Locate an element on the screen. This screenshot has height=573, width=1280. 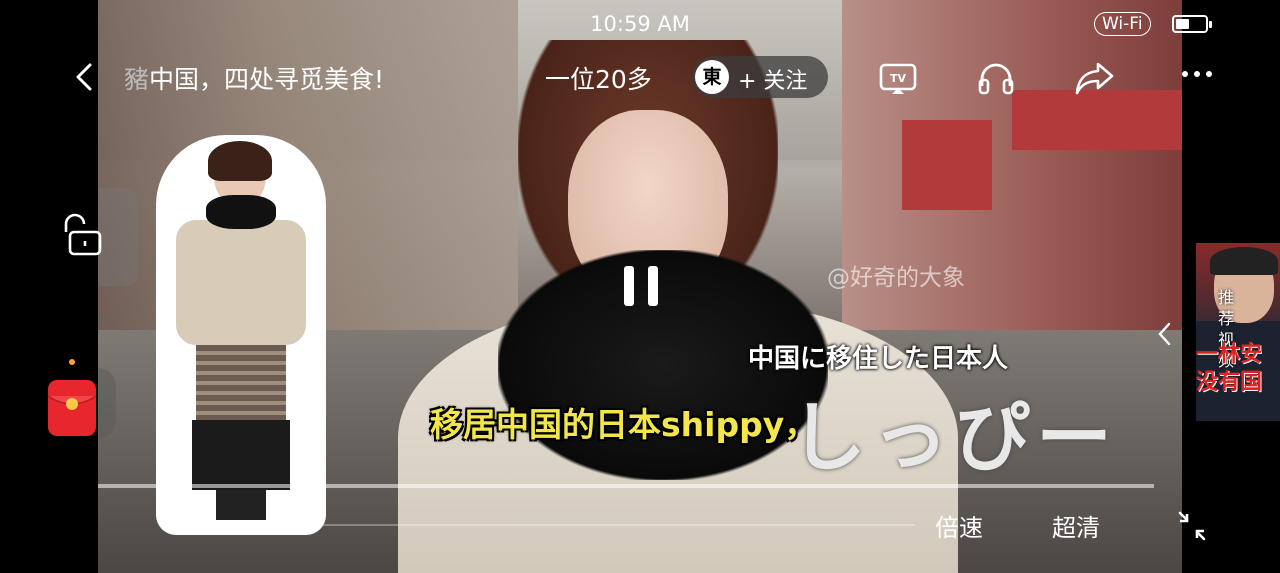
rec-hair is located at coordinates (1244, 261).